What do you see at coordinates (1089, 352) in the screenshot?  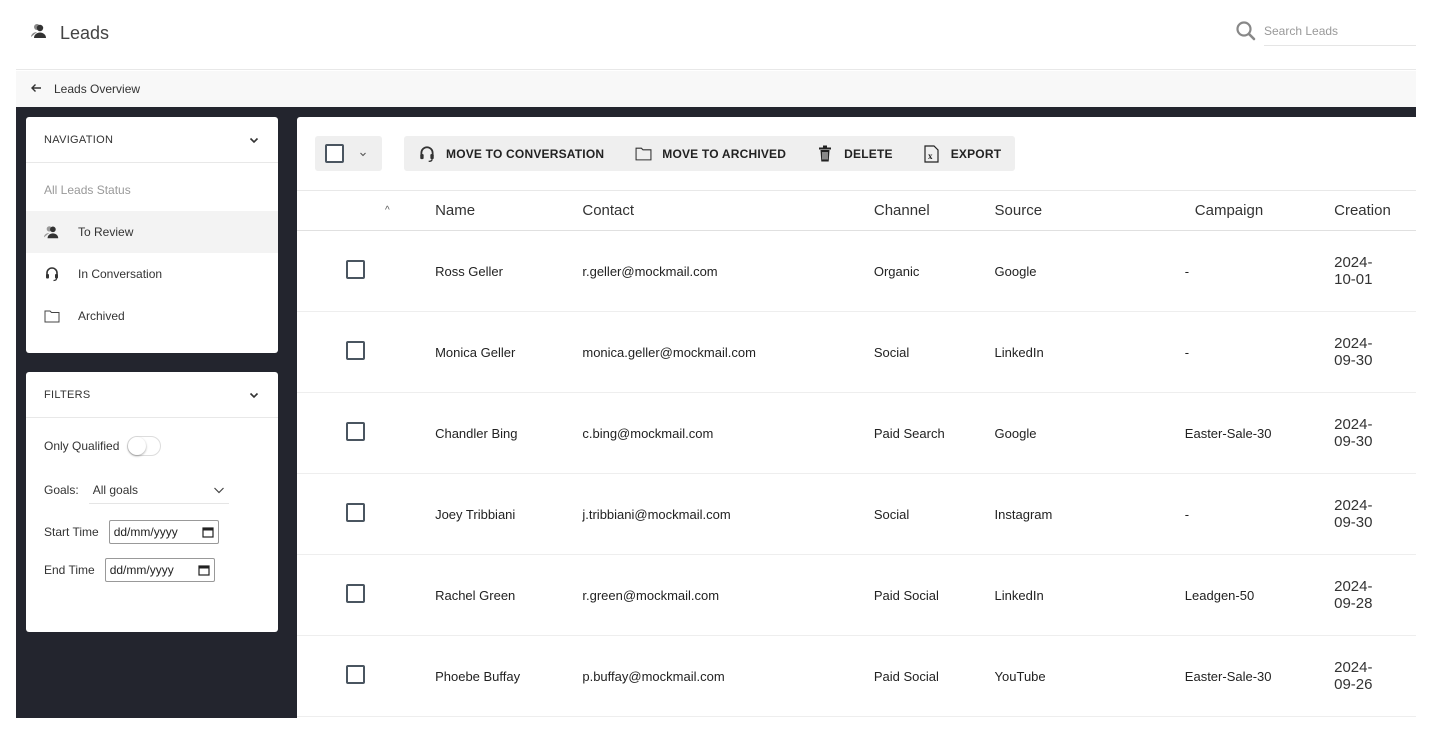 I see `lead-source: LinkedIn` at bounding box center [1089, 352].